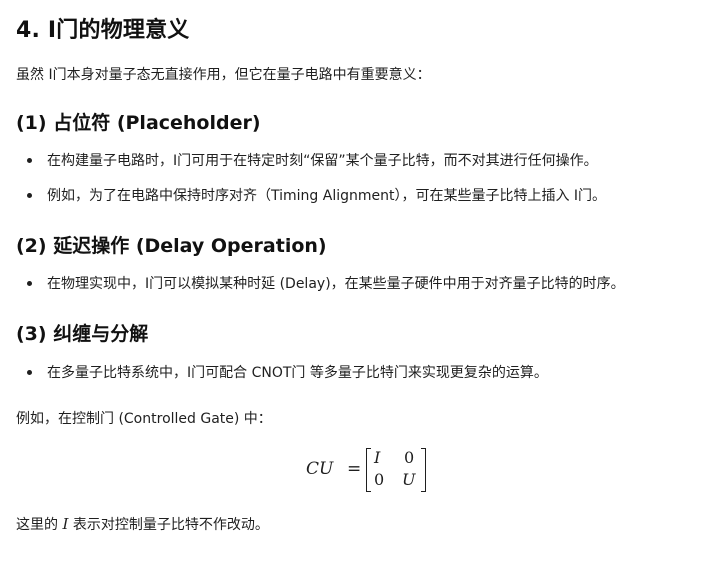 Image resolution: width=702 pixels, height=562 pixels. I want to click on section-heading-placeholder: (1) 占位符 (Placeholder), so click(138, 123).